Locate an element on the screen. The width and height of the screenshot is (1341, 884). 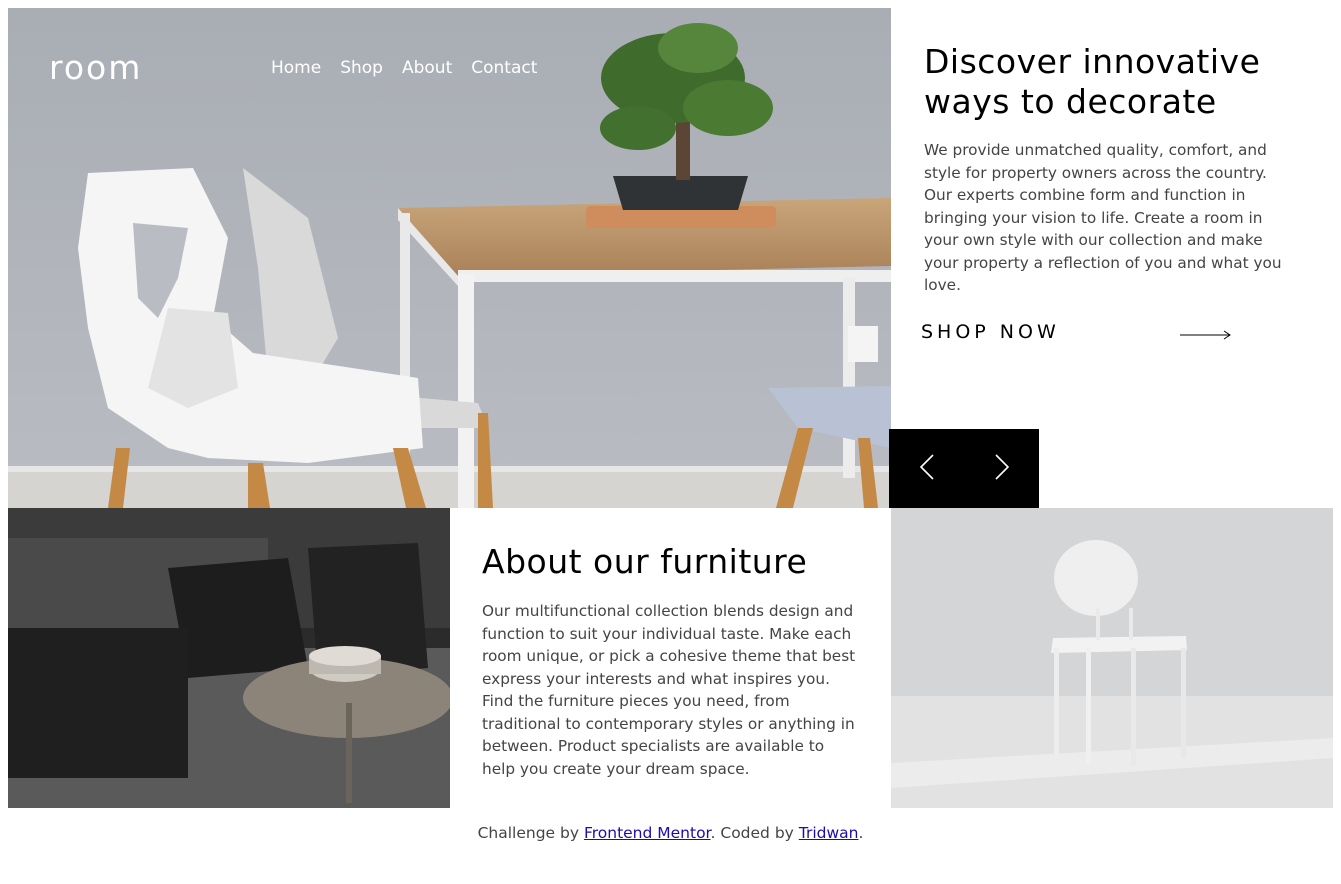
hero-title: Discover innovative ways to decorate is located at coordinates (1092, 81).